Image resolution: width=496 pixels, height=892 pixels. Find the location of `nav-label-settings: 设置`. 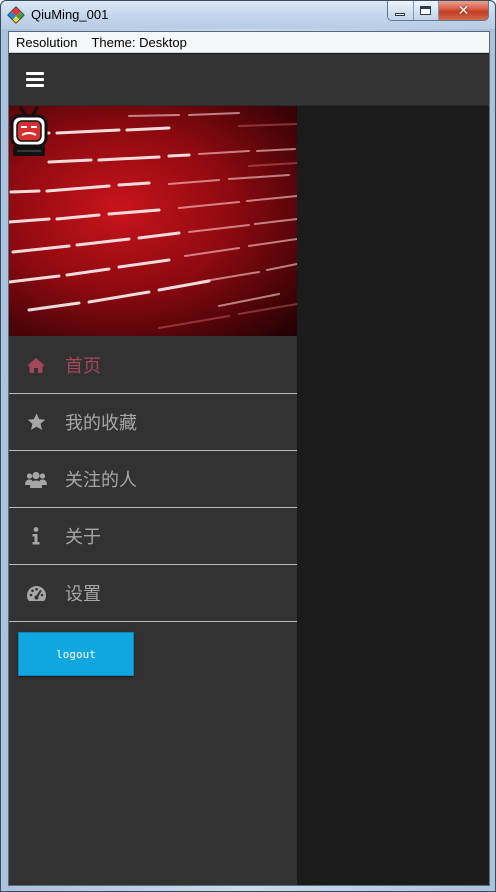

nav-label-settings: 设置 is located at coordinates (83, 594).